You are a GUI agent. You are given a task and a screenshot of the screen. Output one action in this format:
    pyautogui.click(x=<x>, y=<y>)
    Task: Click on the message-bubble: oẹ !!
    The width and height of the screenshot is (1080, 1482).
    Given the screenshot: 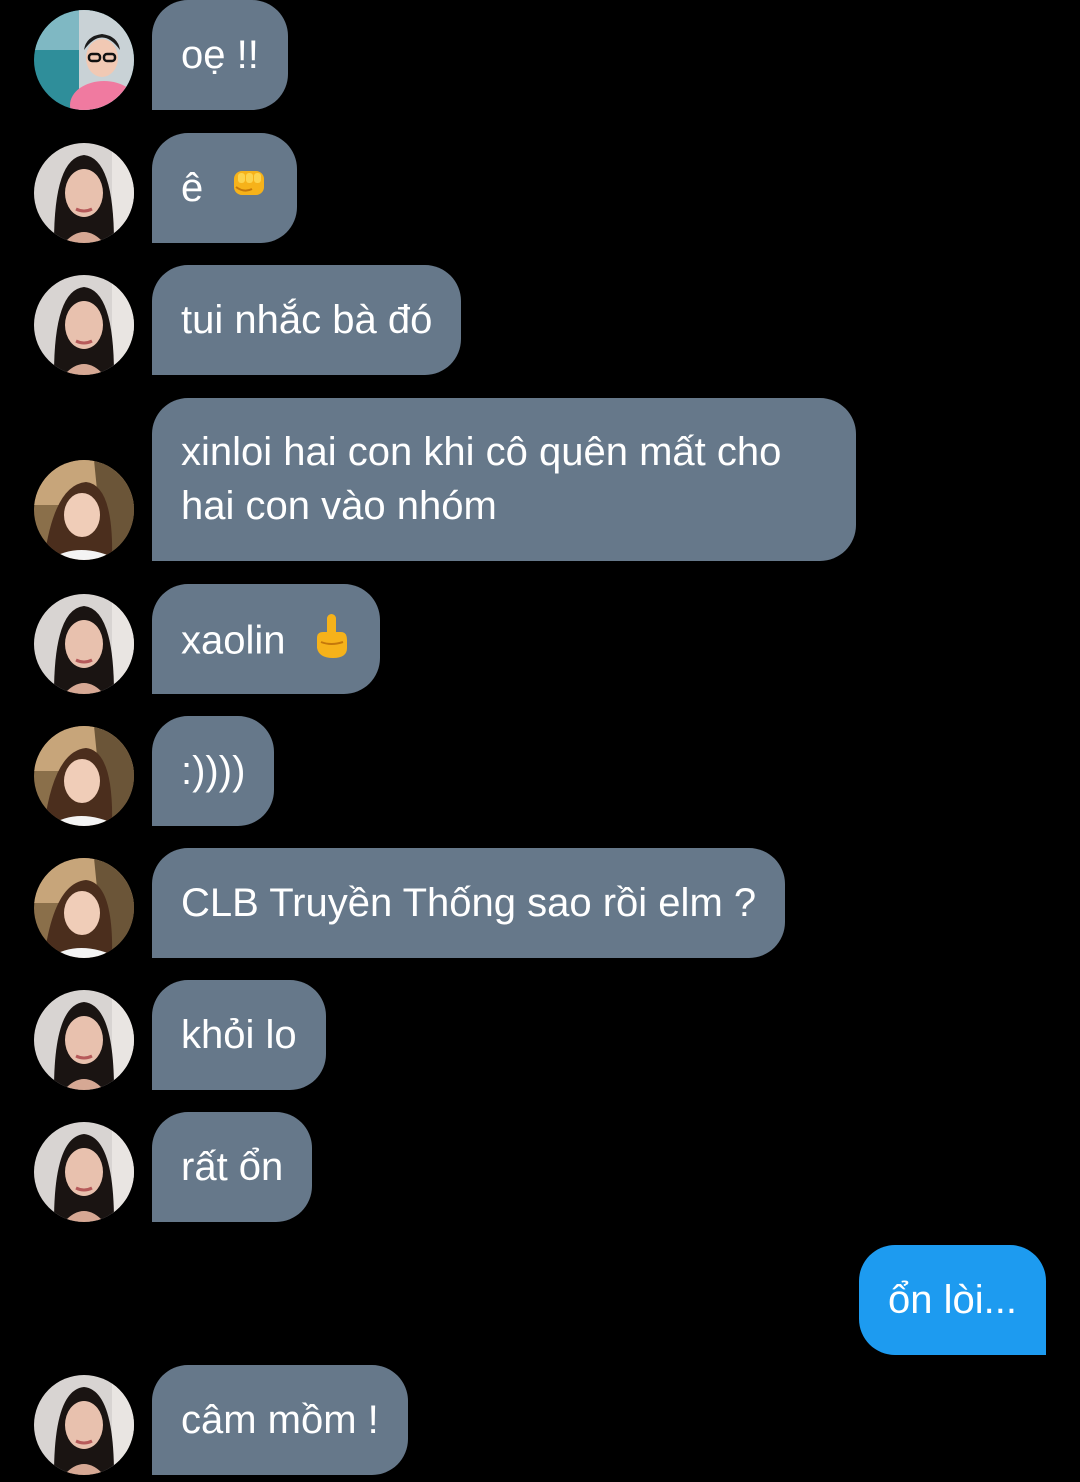 What is the action you would take?
    pyautogui.click(x=220, y=55)
    